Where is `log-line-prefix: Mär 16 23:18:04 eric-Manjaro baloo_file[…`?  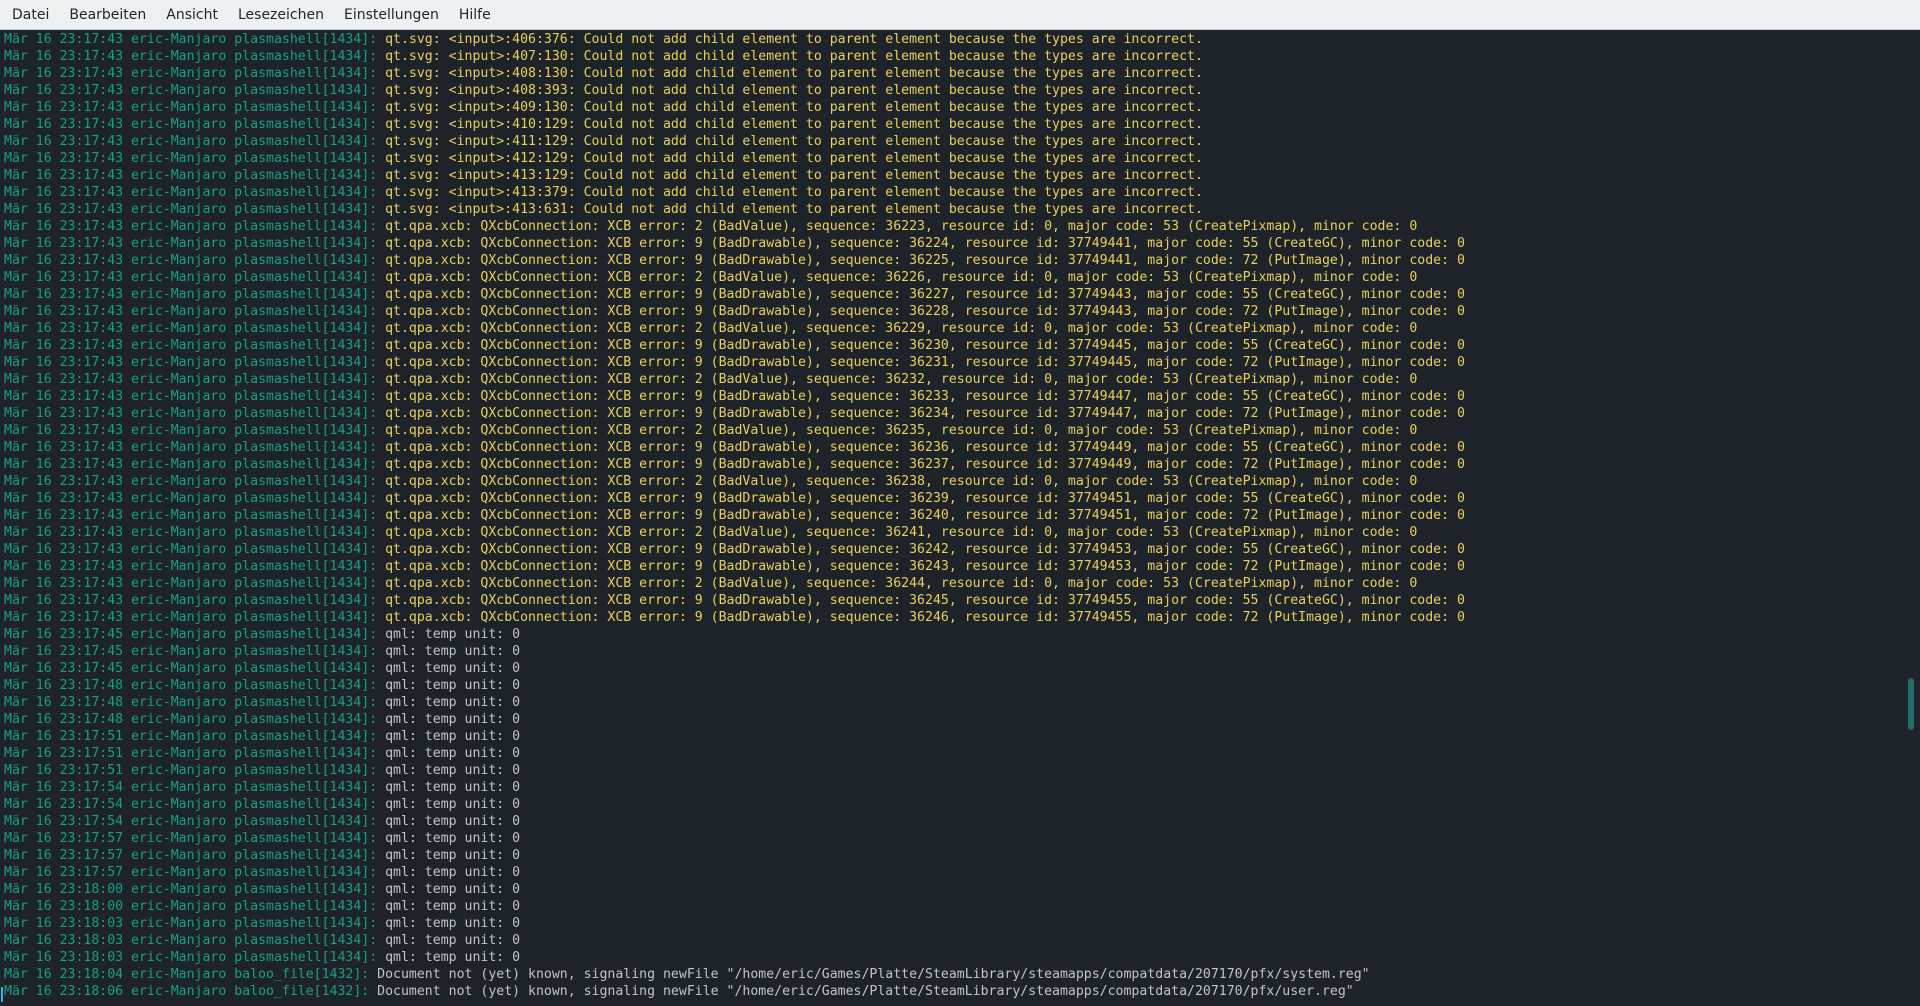 log-line-prefix: Mär 16 23:18:04 eric-Manjaro baloo_file[… is located at coordinates (187, 974).